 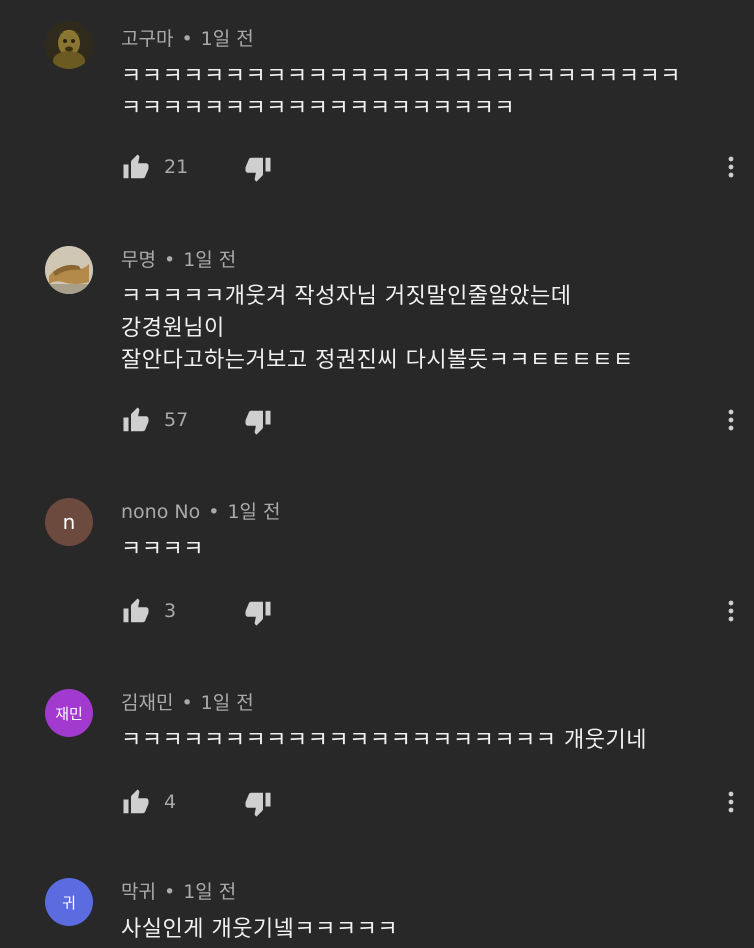 I want to click on comment-line: ㅋㅋㅋㅋㅋㅋㅋㅋㅋㅋㅋㅋㅋㅋㅋㅋㅋㅋㅋ, so click(x=318, y=108).